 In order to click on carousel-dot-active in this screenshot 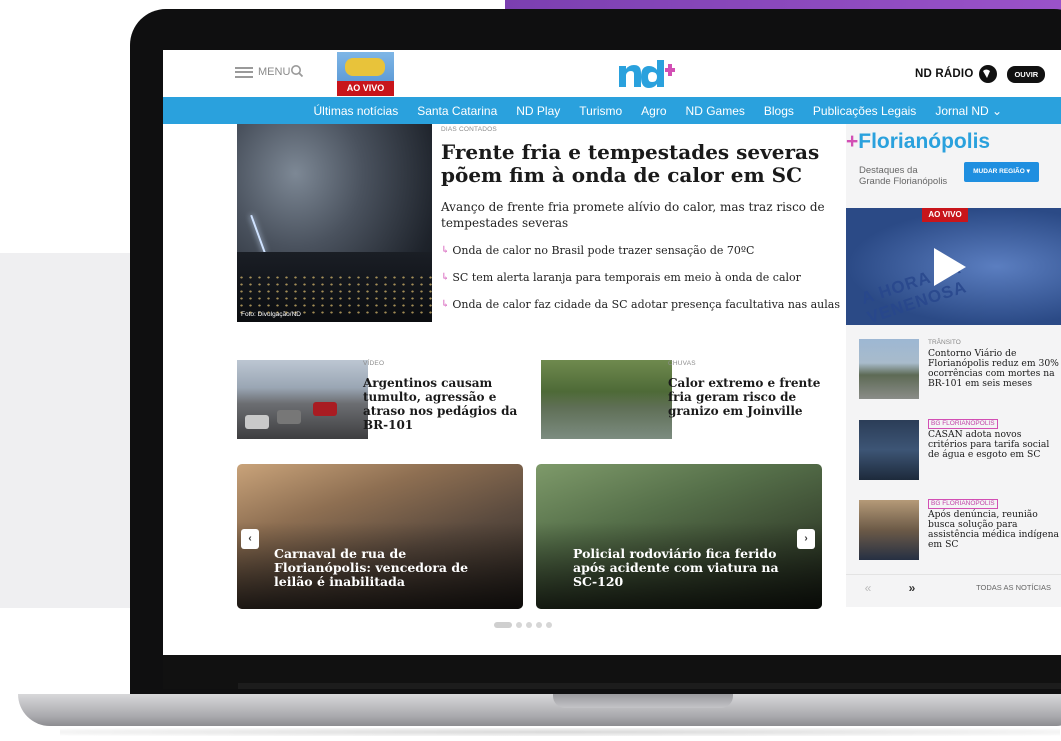, I will do `click(503, 625)`.